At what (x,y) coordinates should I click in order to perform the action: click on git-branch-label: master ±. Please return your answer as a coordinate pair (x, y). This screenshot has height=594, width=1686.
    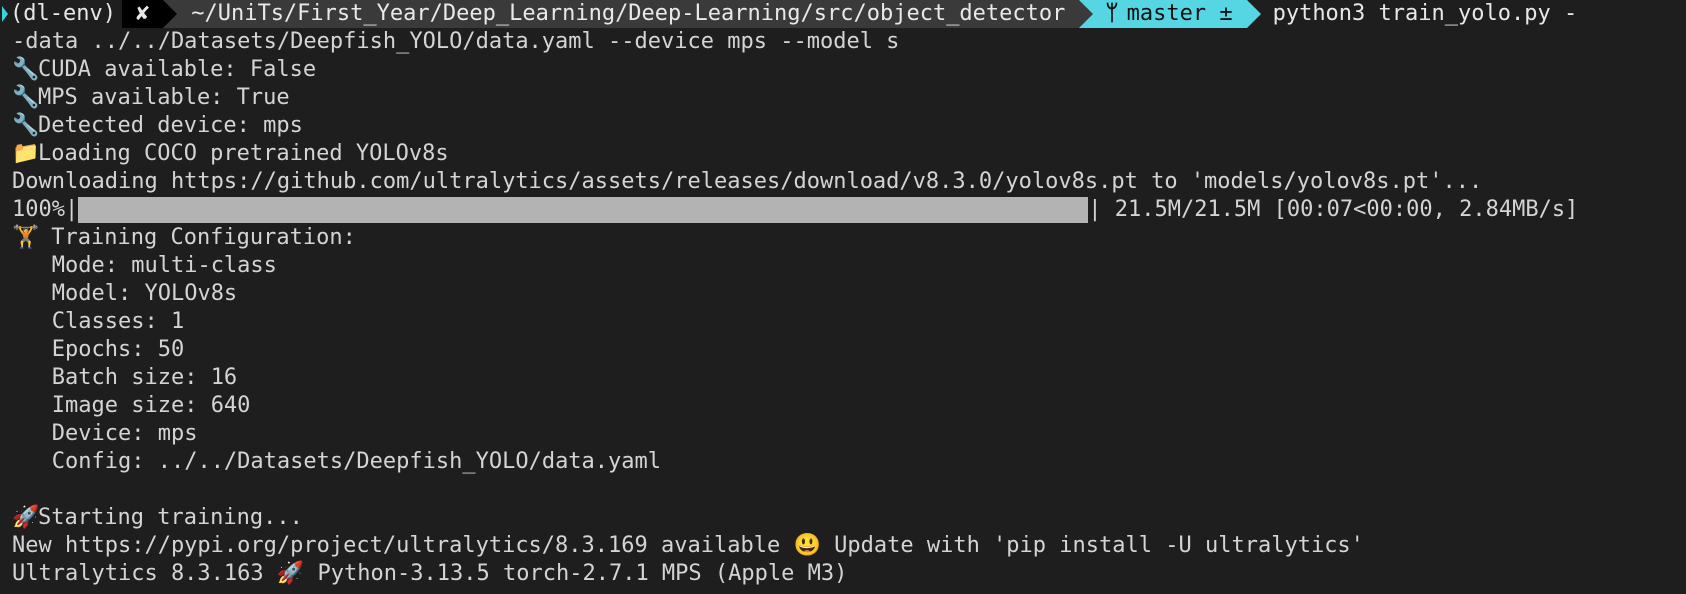
    Looking at the image, I should click on (1179, 13).